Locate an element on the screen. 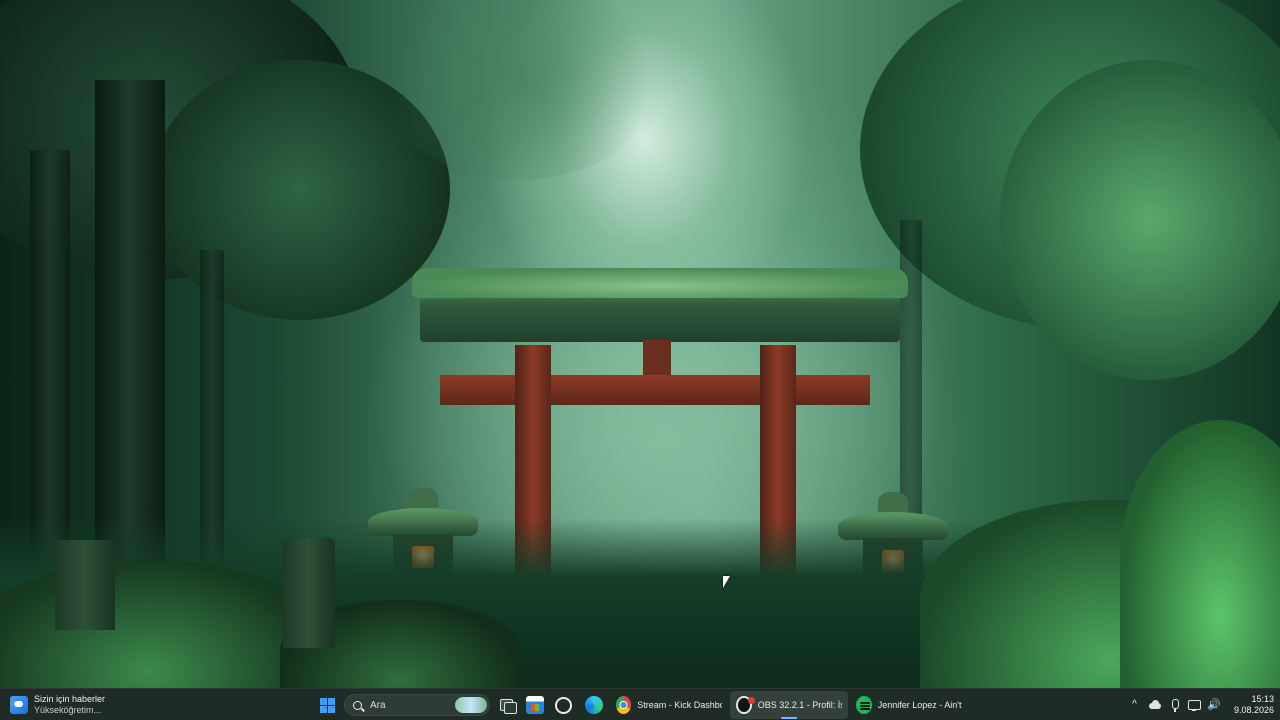 The height and width of the screenshot is (720, 1280). edge-button is located at coordinates (594, 704).